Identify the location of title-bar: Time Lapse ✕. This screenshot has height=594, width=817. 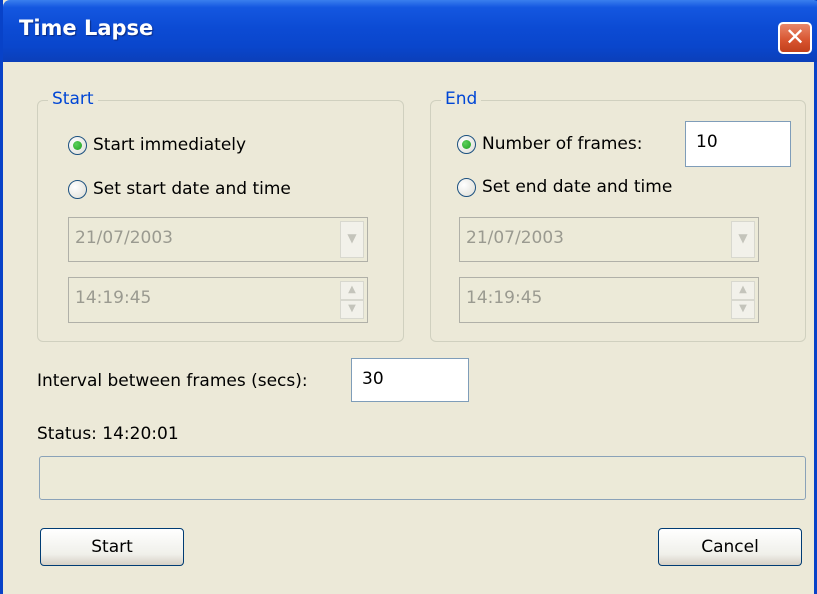
(410, 31).